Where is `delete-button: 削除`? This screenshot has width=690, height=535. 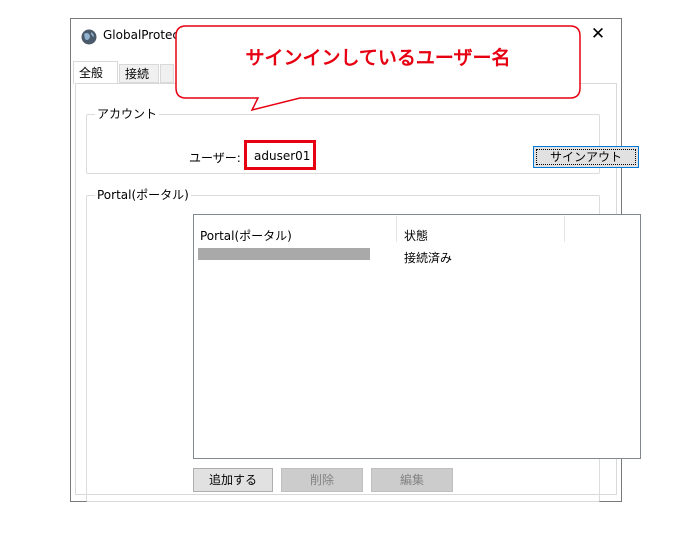 delete-button: 削除 is located at coordinates (322, 480).